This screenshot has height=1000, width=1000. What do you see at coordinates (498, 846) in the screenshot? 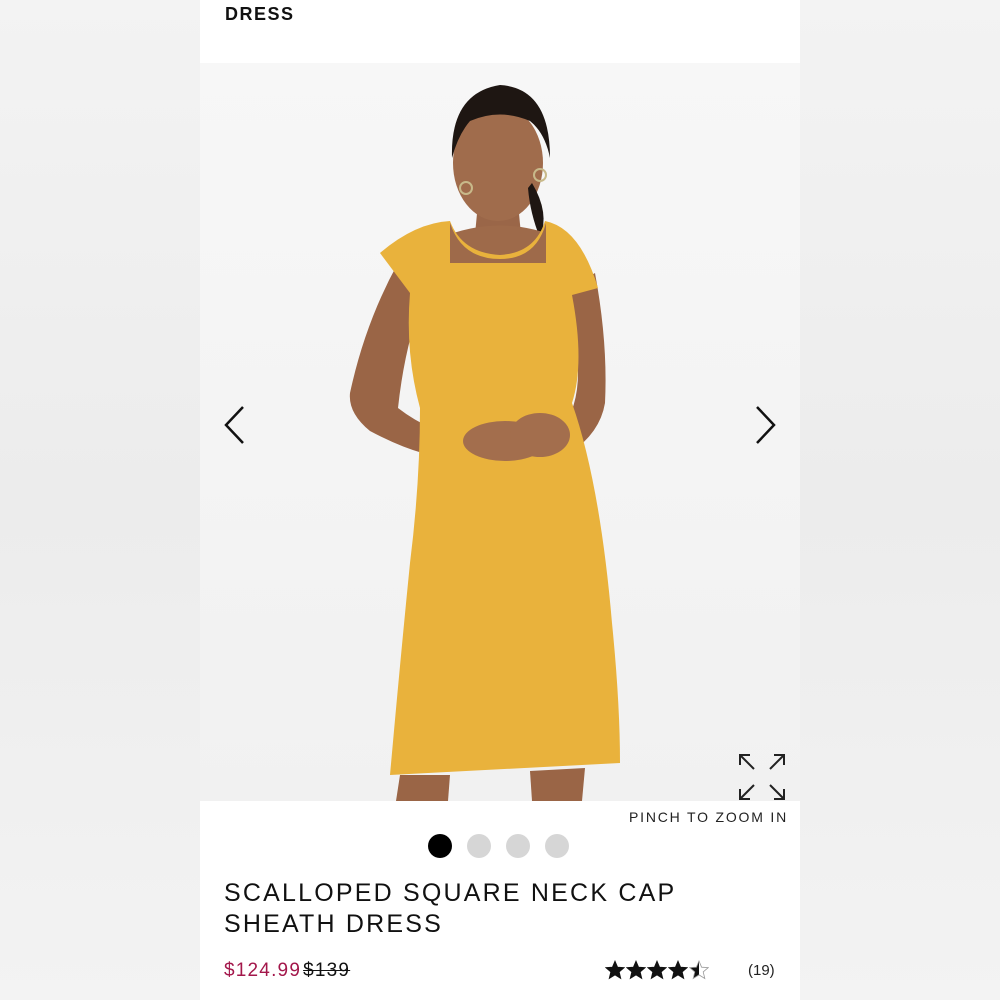
I see `gallery-pagination` at bounding box center [498, 846].